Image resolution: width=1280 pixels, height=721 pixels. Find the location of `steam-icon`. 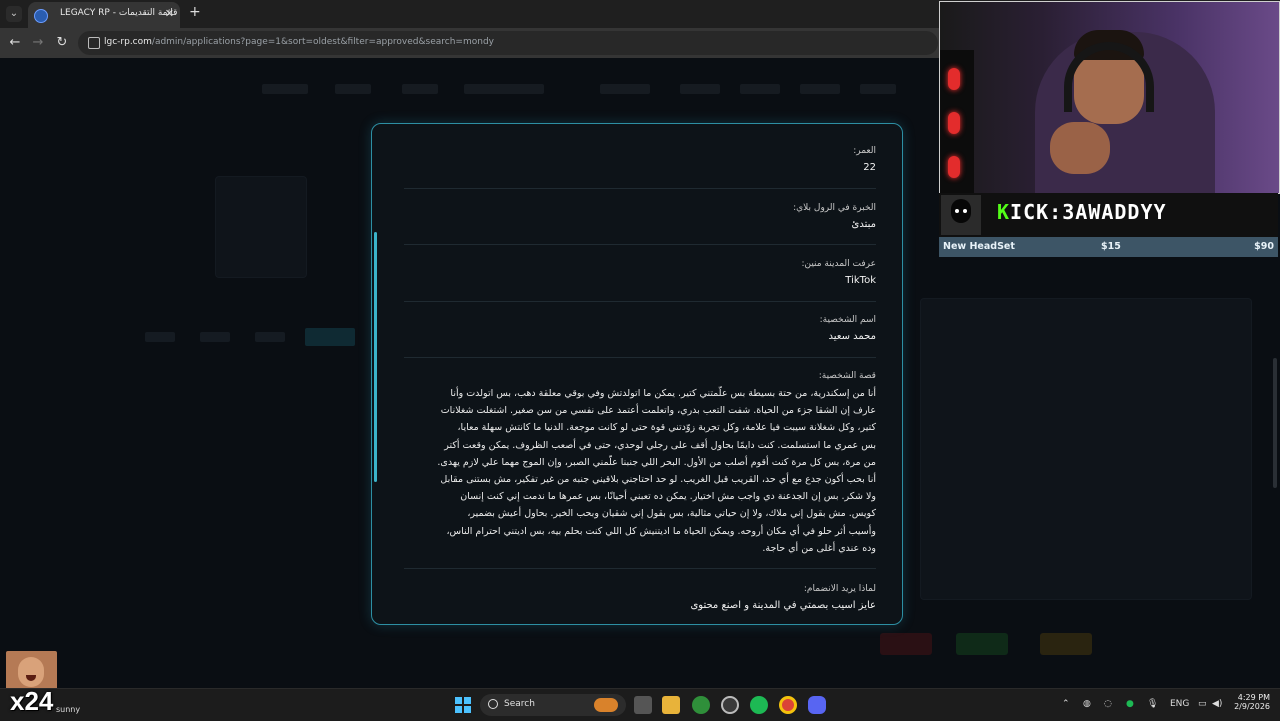

steam-icon is located at coordinates (730, 705).